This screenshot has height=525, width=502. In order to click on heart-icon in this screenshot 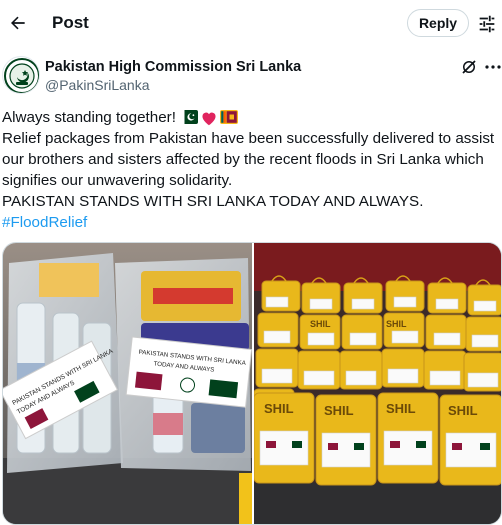, I will do `click(209, 119)`.